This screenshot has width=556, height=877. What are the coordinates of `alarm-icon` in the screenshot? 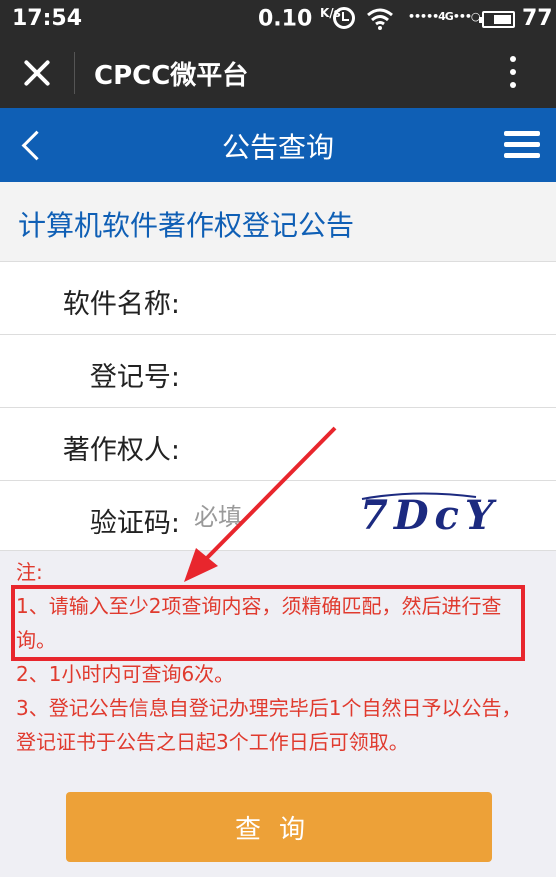 It's located at (344, 18).